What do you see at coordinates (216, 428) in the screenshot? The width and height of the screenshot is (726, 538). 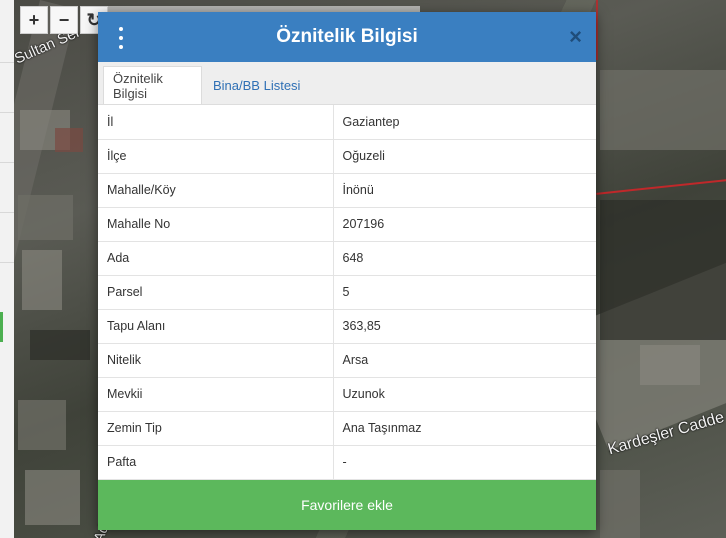 I see `attribute-key: Zemin Tip` at bounding box center [216, 428].